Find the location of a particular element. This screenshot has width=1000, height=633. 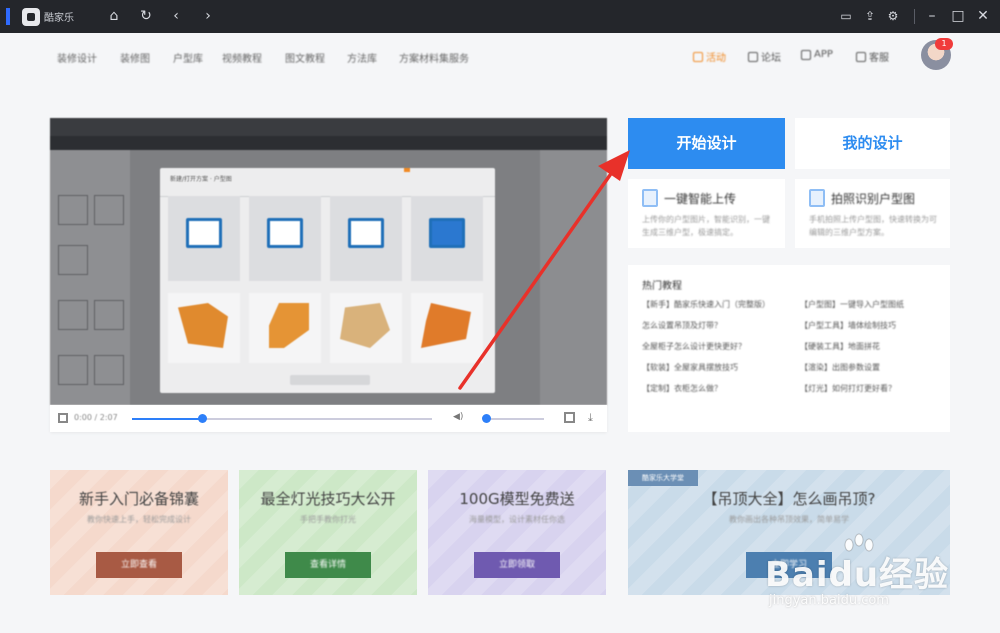

video-app-toolbar is located at coordinates (328, 143).